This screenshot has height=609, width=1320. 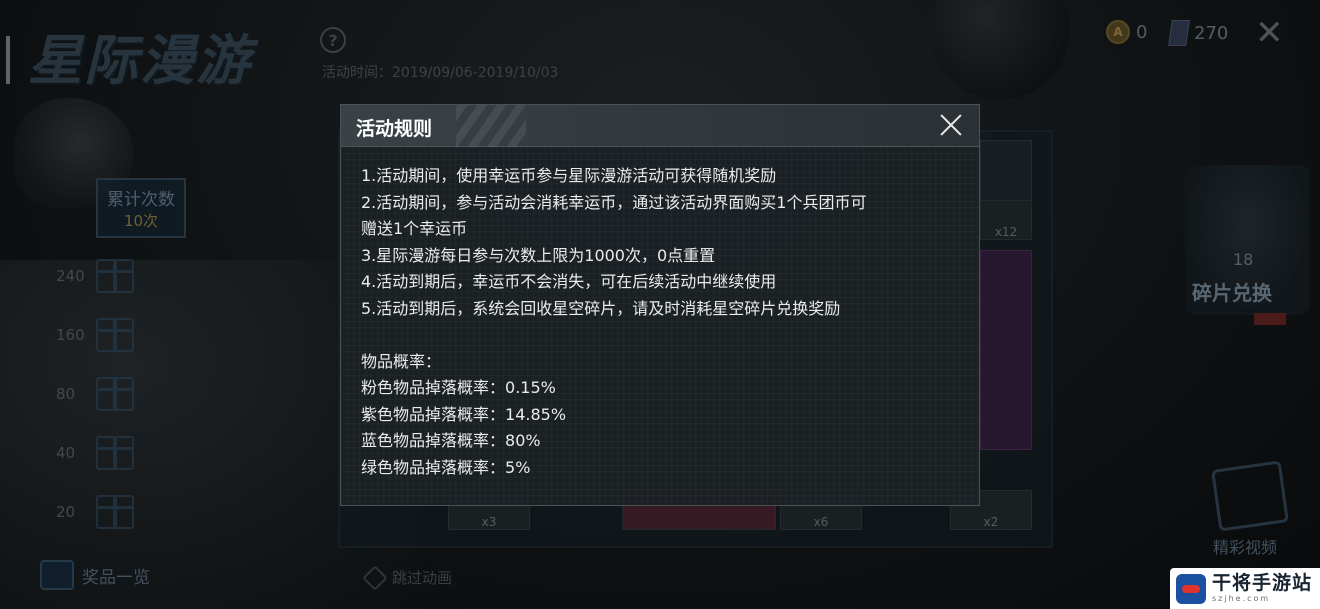 What do you see at coordinates (601, 308) in the screenshot?
I see `rule-line: 5.活动到期后，系统会回收星空碎片，请及时消耗星空碎片兑换奖励` at bounding box center [601, 308].